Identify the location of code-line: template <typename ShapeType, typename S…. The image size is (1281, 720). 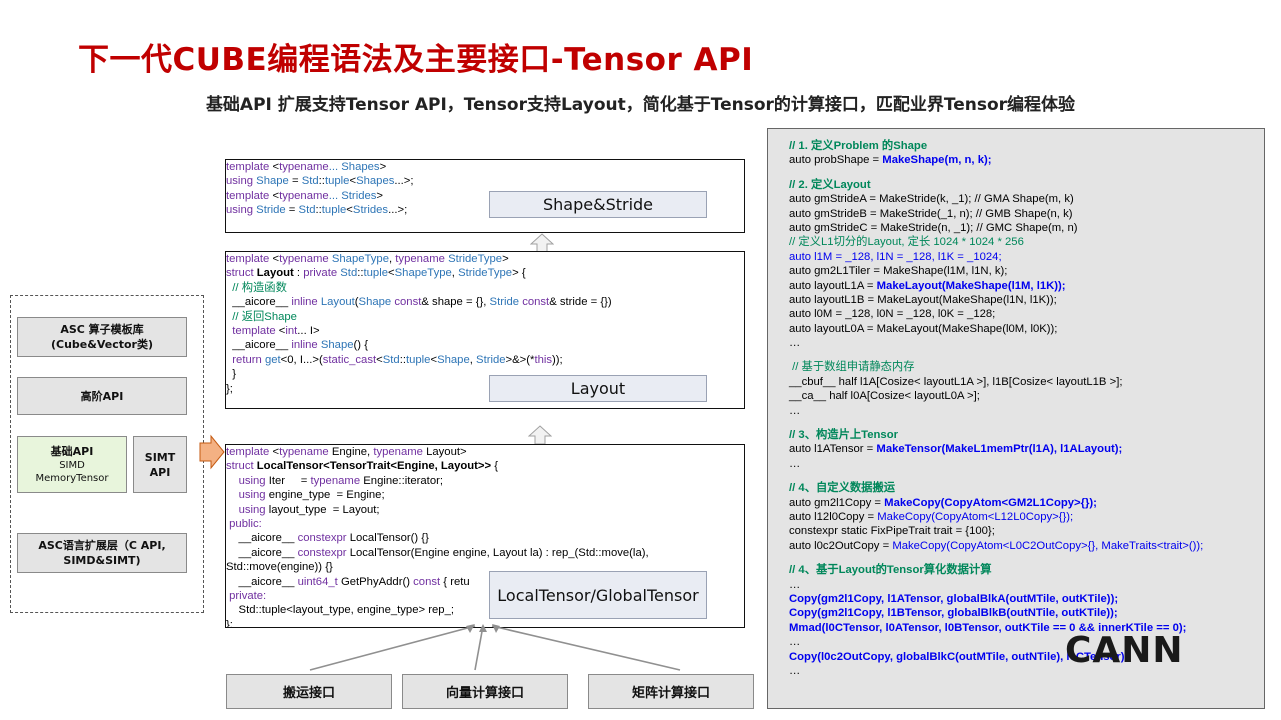
(485, 259).